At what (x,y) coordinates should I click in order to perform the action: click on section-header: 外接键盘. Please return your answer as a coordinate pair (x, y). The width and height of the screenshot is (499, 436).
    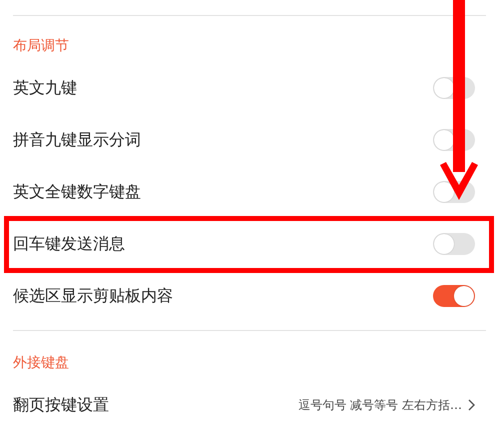
    Looking at the image, I should click on (41, 363).